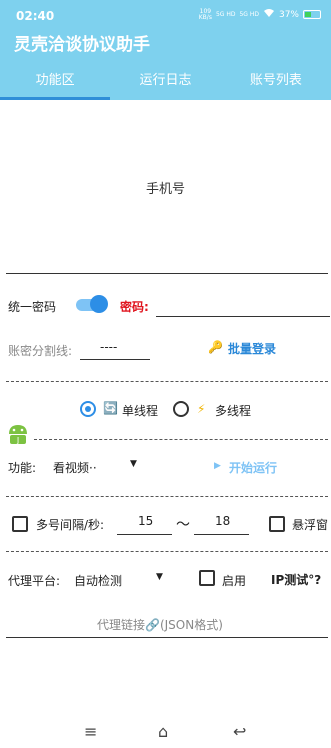 This screenshot has width=331, height=748. Describe the element at coordinates (20, 524) in the screenshot. I see `multi-interval-checkbox` at that location.